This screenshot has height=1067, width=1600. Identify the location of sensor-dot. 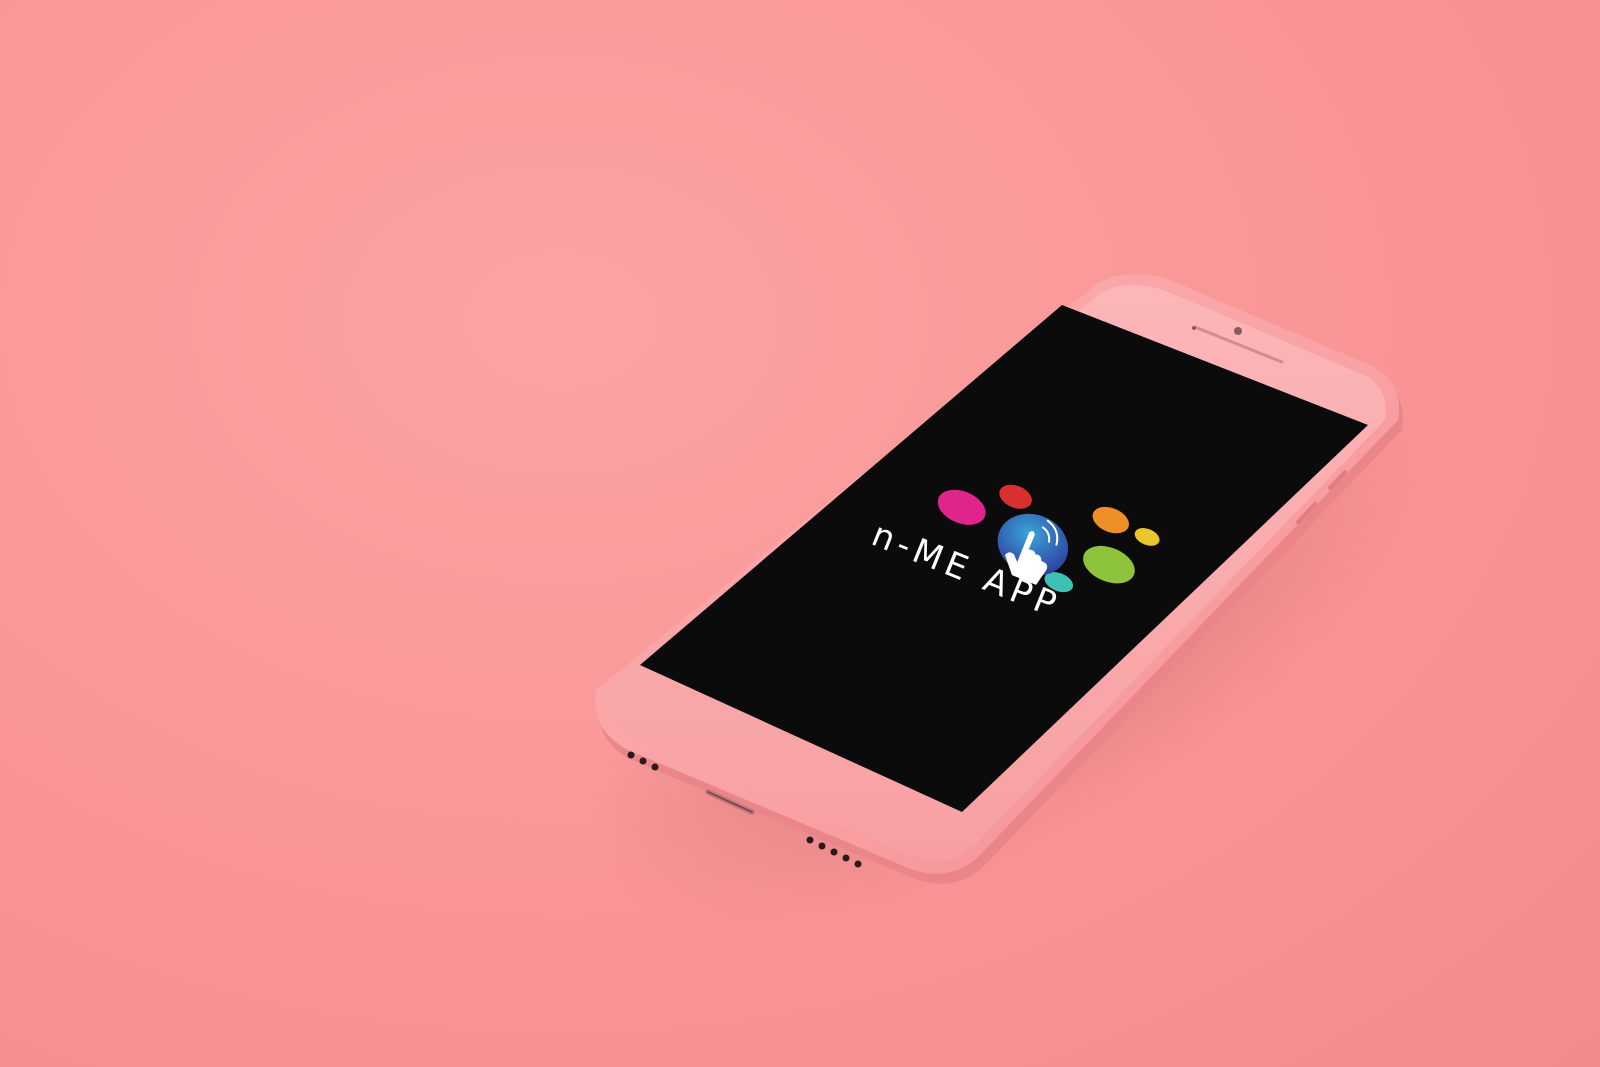
(1194, 328).